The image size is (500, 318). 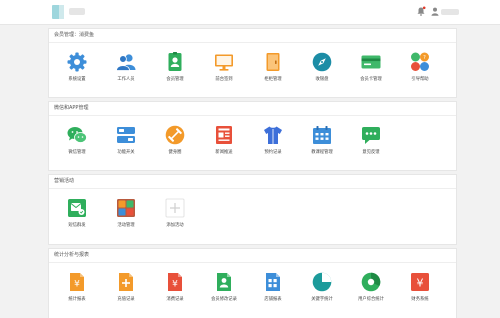 I want to click on item-label: 会员卡管理, so click(x=371, y=79).